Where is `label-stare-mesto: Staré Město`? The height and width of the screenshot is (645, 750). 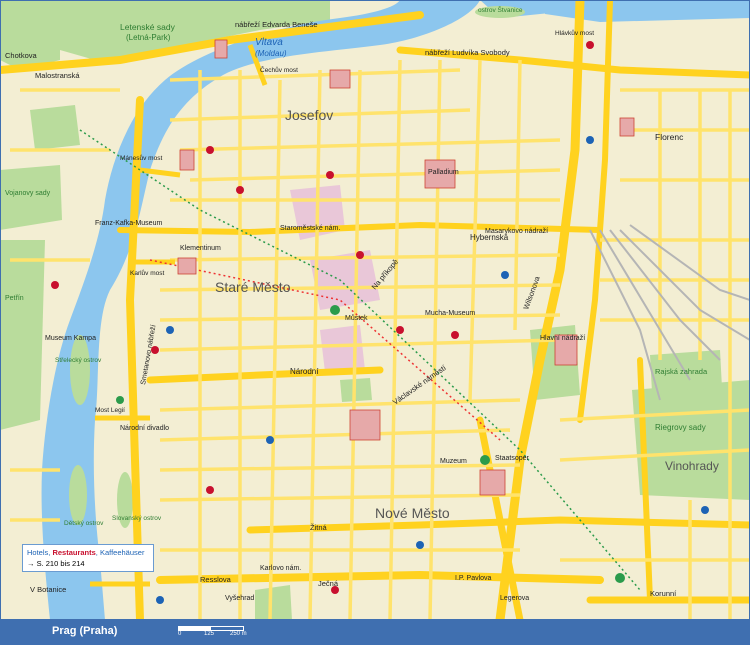 label-stare-mesto: Staré Město is located at coordinates (253, 287).